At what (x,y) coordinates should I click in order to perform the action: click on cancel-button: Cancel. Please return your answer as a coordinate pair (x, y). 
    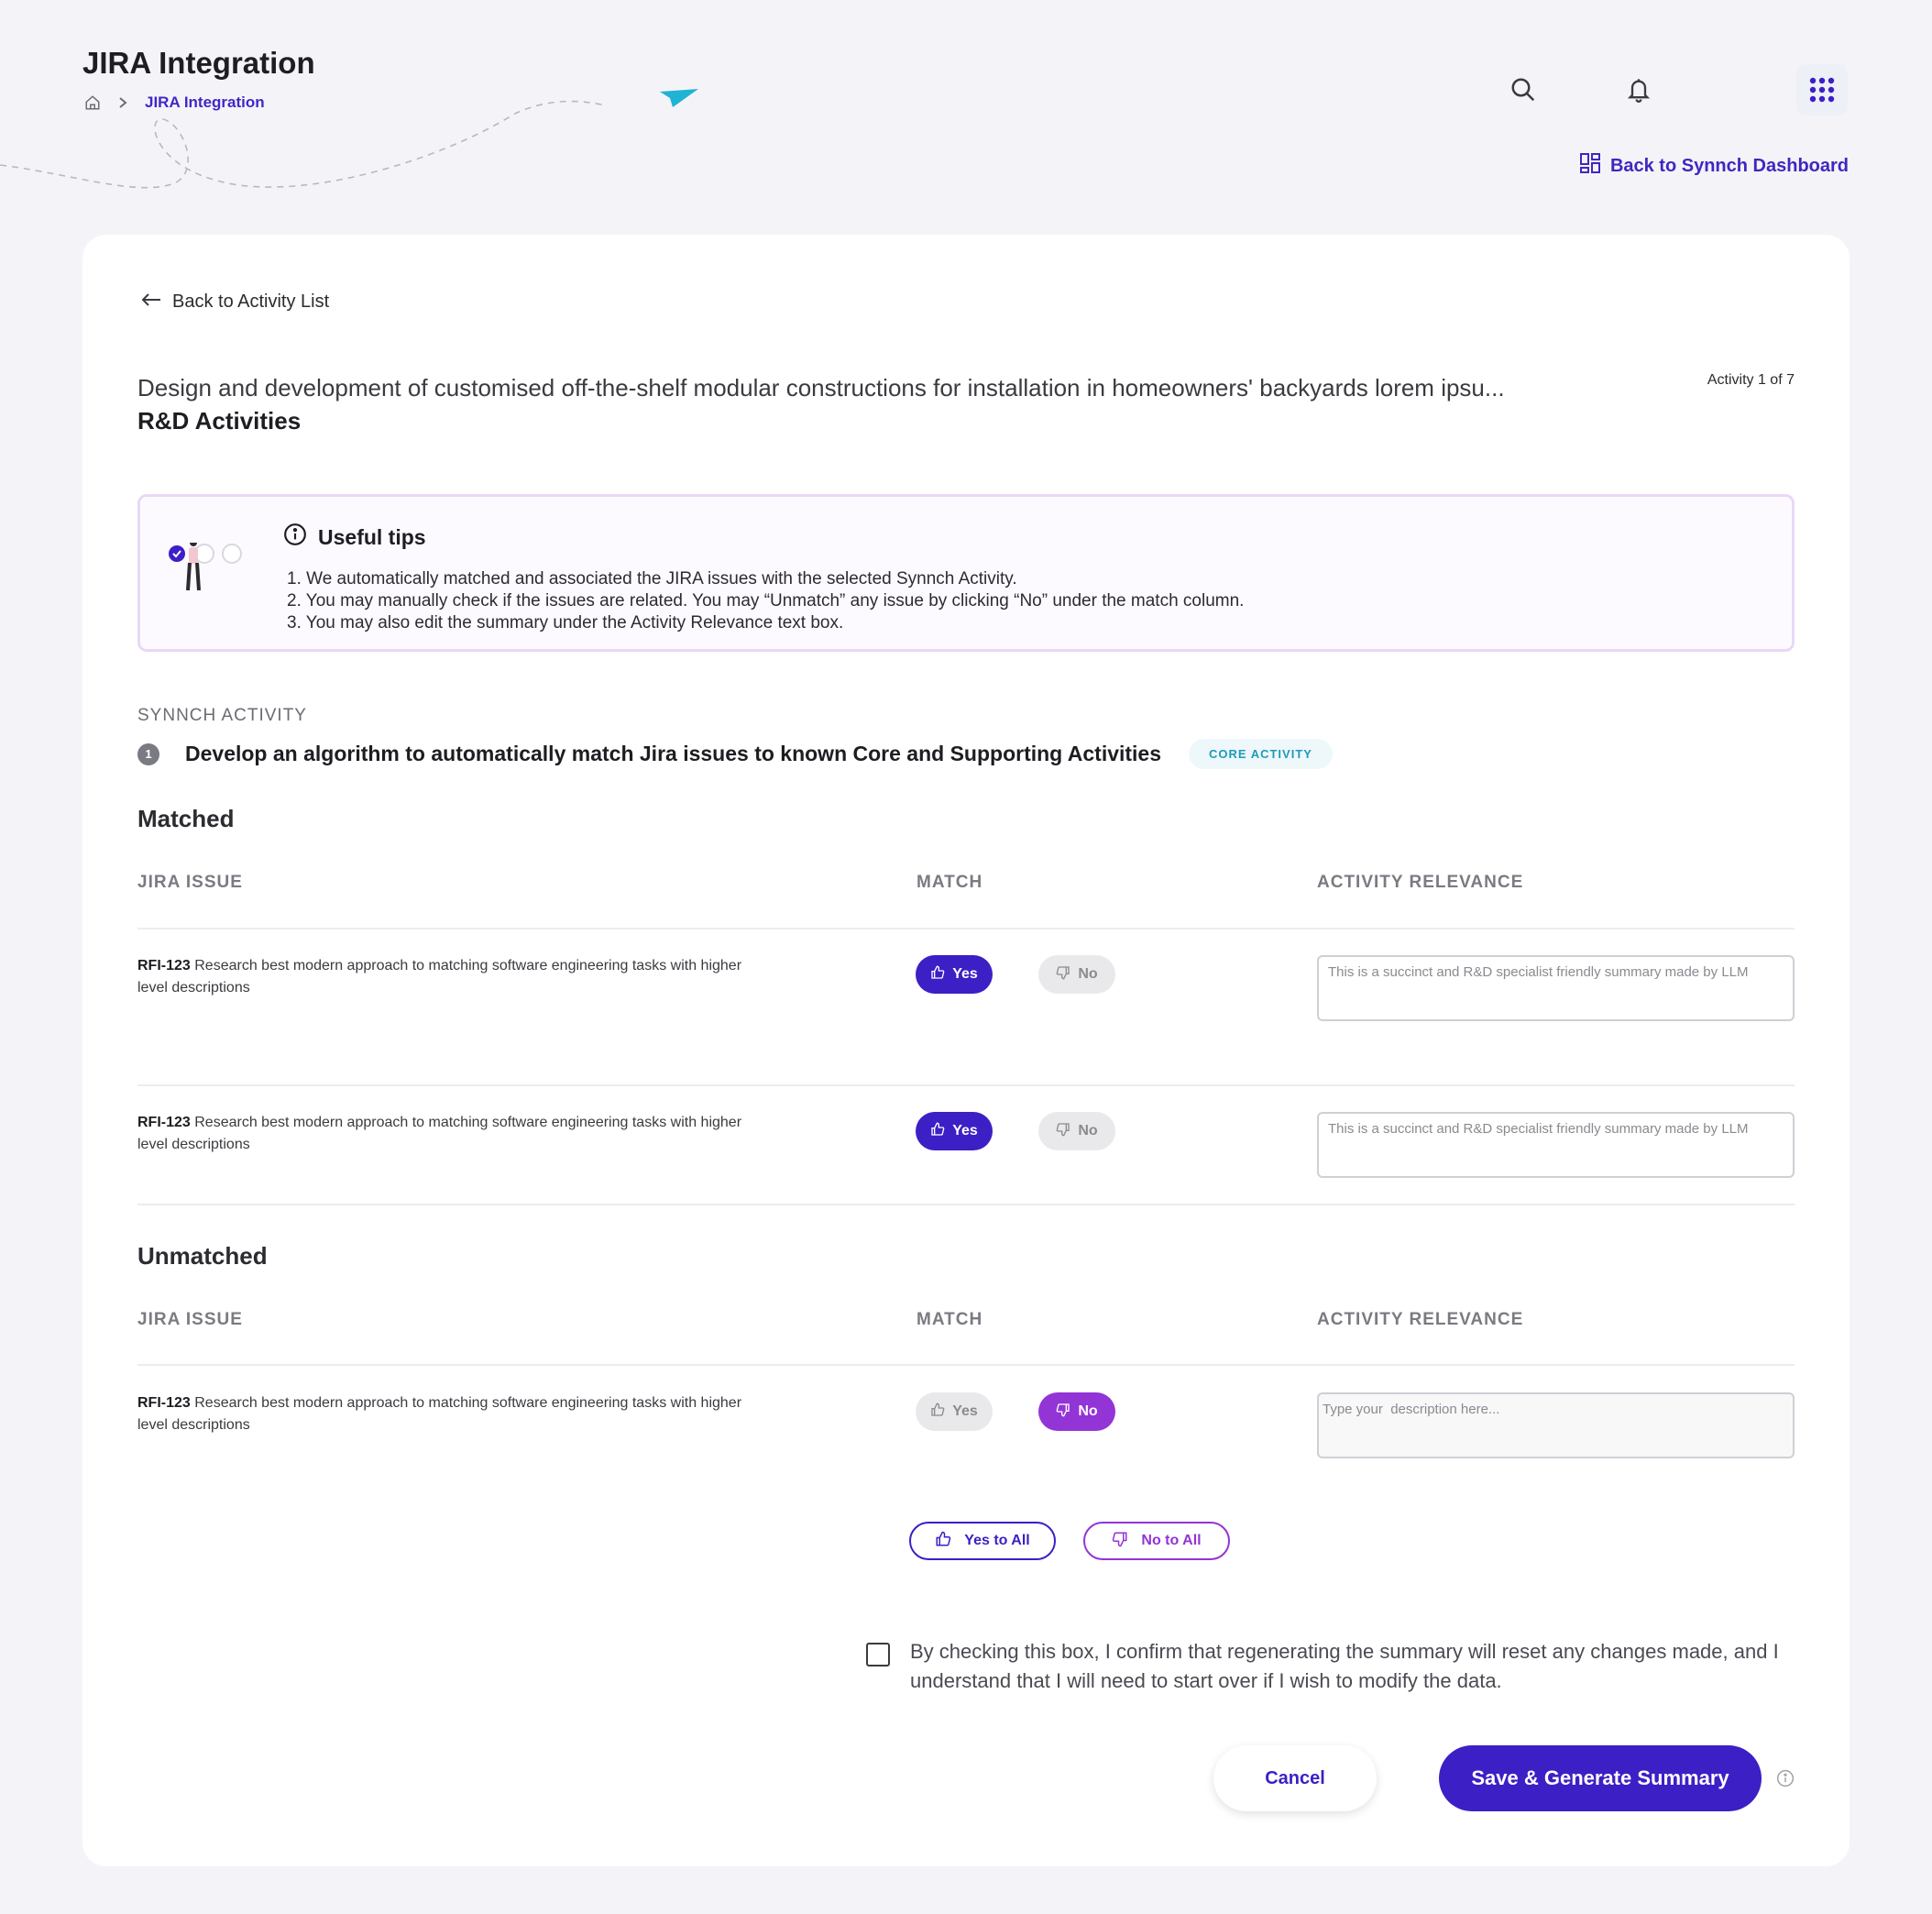
    Looking at the image, I should click on (1295, 1778).